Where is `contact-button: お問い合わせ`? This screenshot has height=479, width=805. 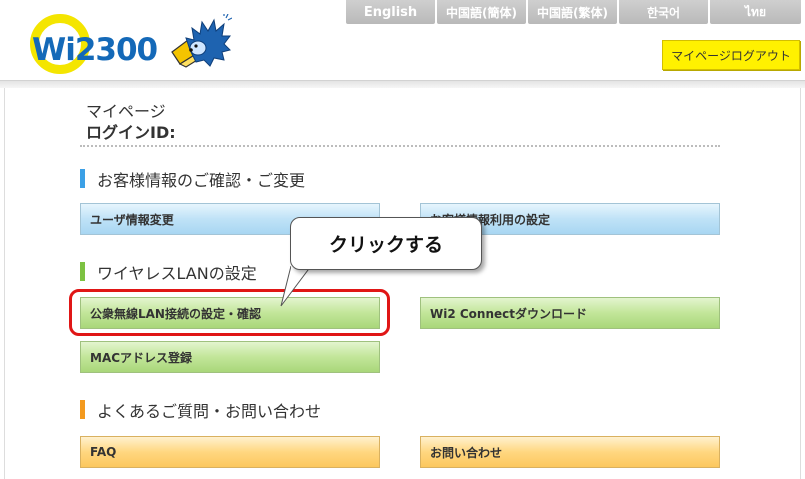 contact-button: お問い合わせ is located at coordinates (570, 452).